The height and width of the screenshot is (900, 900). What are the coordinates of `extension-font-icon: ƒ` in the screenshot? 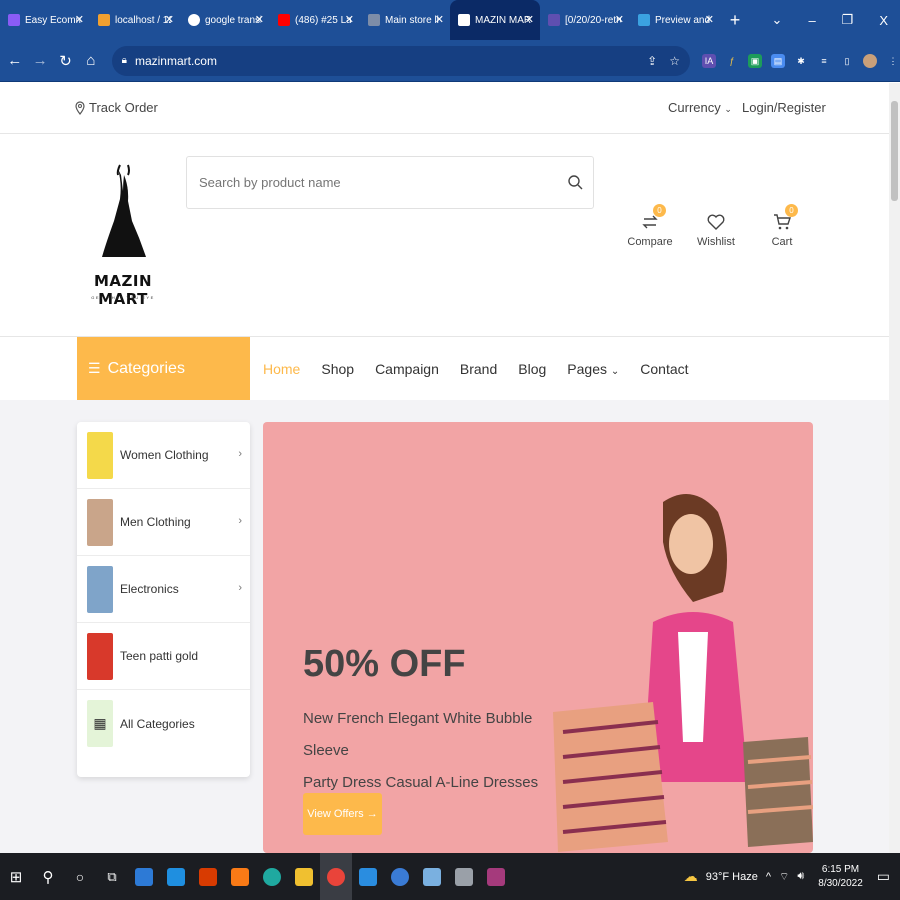 It's located at (732, 61).